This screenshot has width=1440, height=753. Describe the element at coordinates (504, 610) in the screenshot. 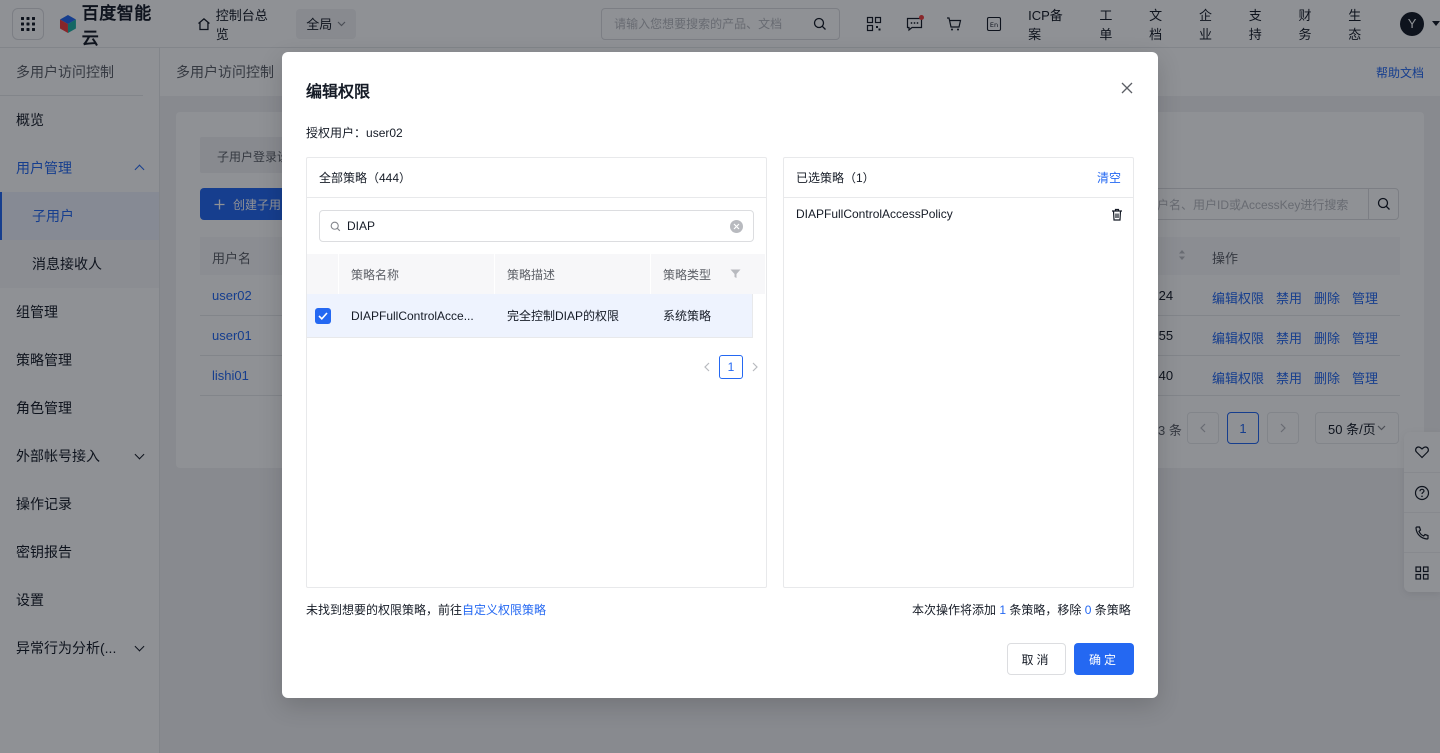

I see `custom-policy-link: 自定义权限策略` at that location.